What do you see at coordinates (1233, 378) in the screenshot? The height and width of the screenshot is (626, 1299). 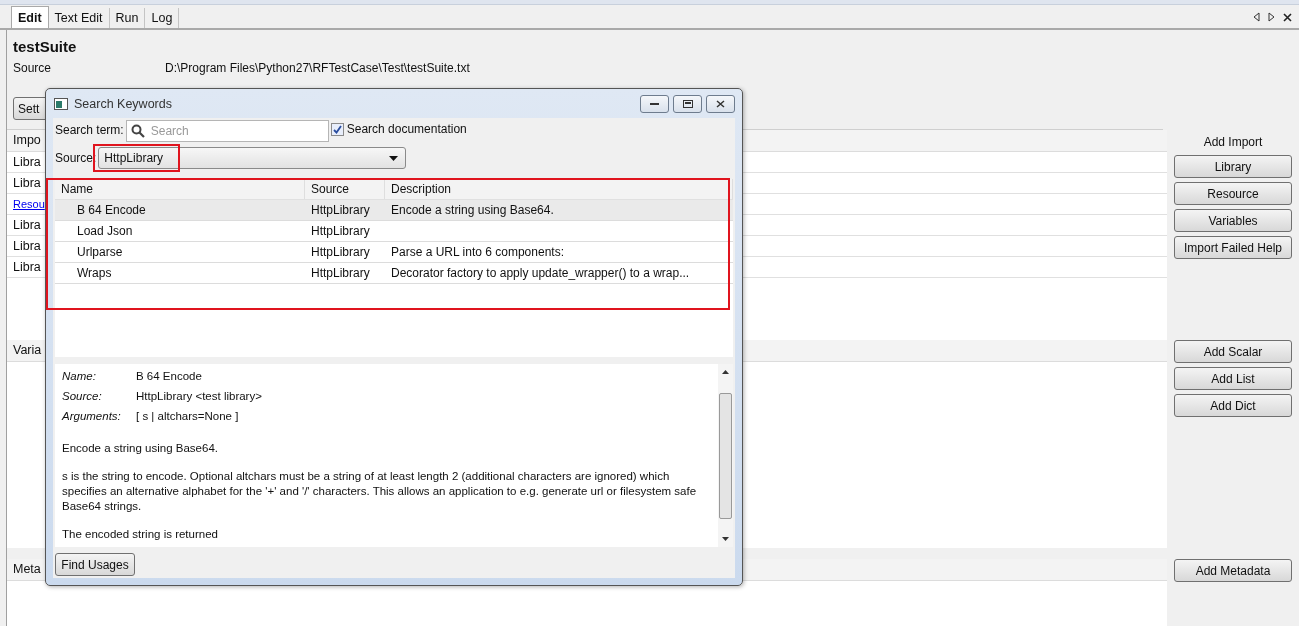 I see `side-button: Add List` at bounding box center [1233, 378].